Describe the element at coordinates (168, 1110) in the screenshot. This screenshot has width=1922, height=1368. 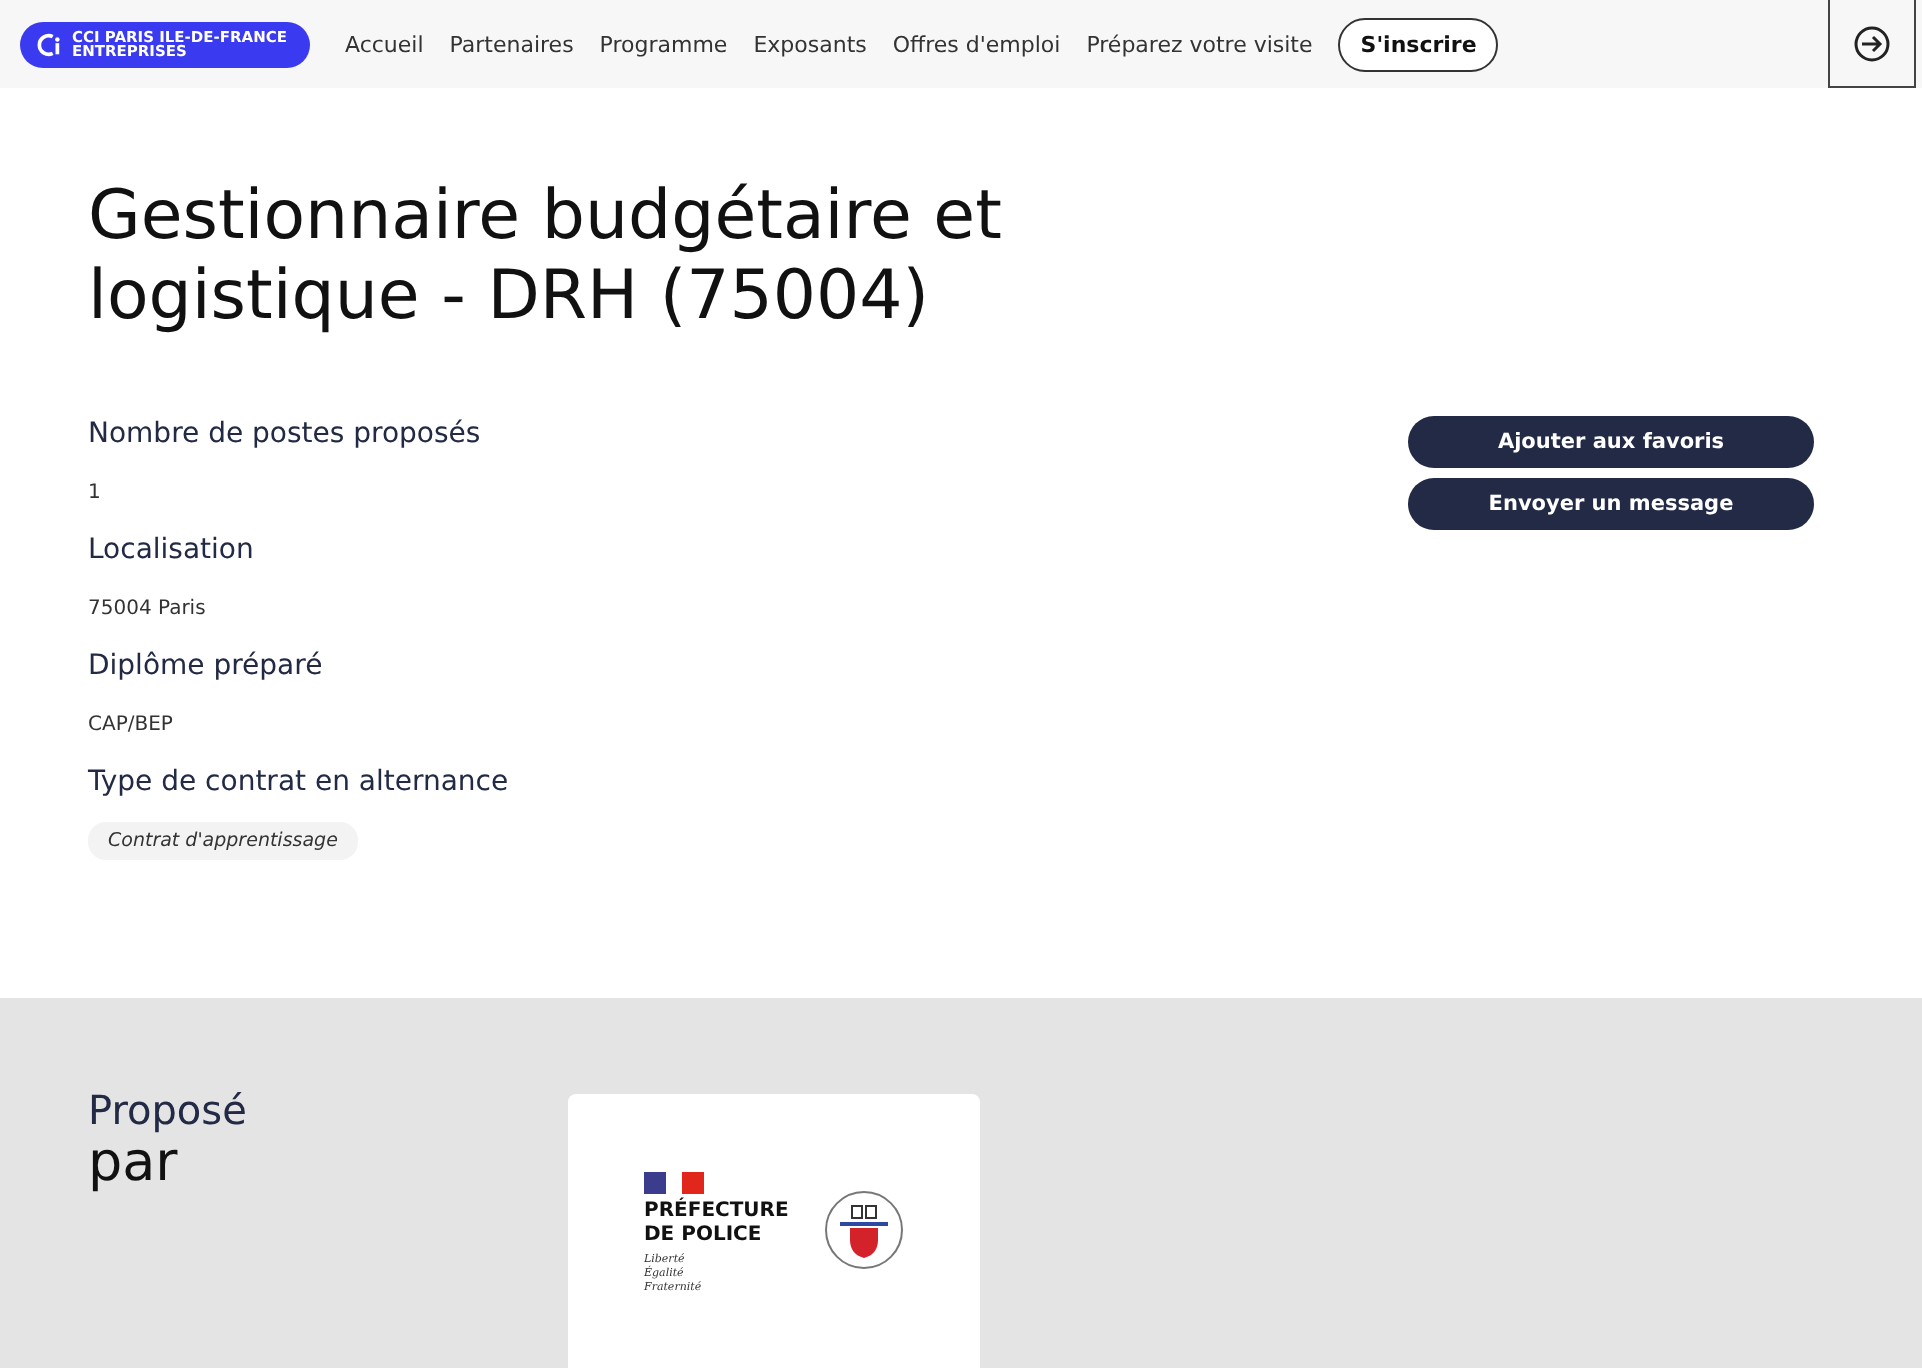
I see `section-heading: Proposé` at that location.